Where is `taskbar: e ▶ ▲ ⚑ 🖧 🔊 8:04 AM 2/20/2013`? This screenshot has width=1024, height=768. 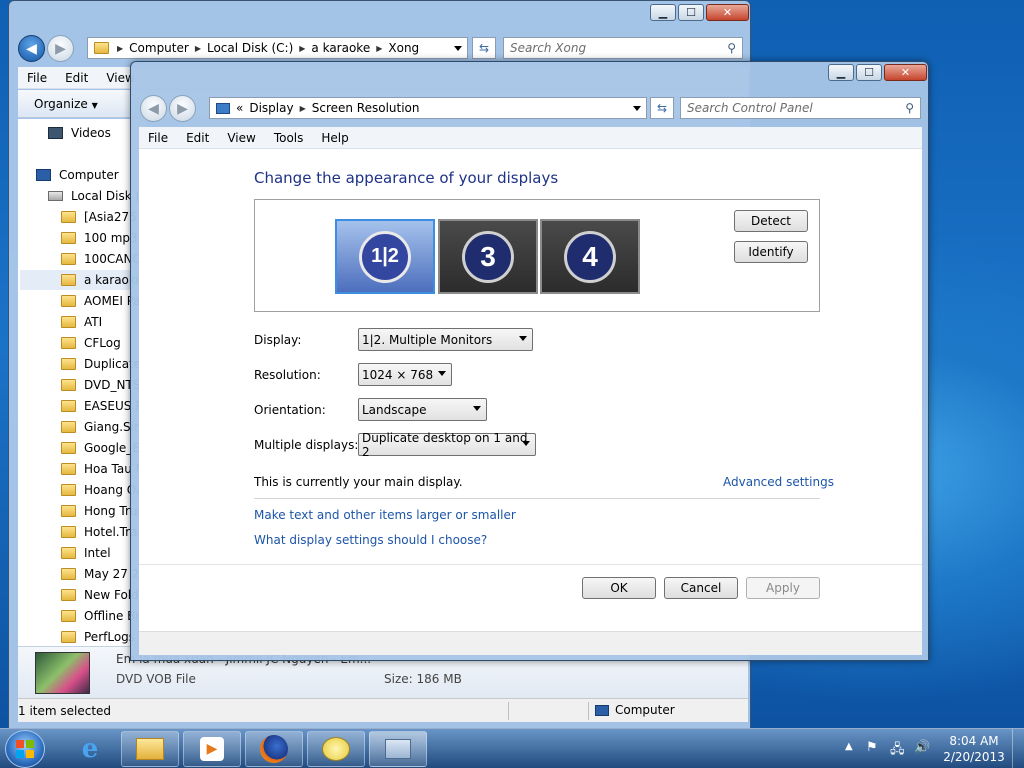 taskbar: e ▶ ▲ ⚑ 🖧 🔊 8:04 AM 2/20/2013 is located at coordinates (512, 748).